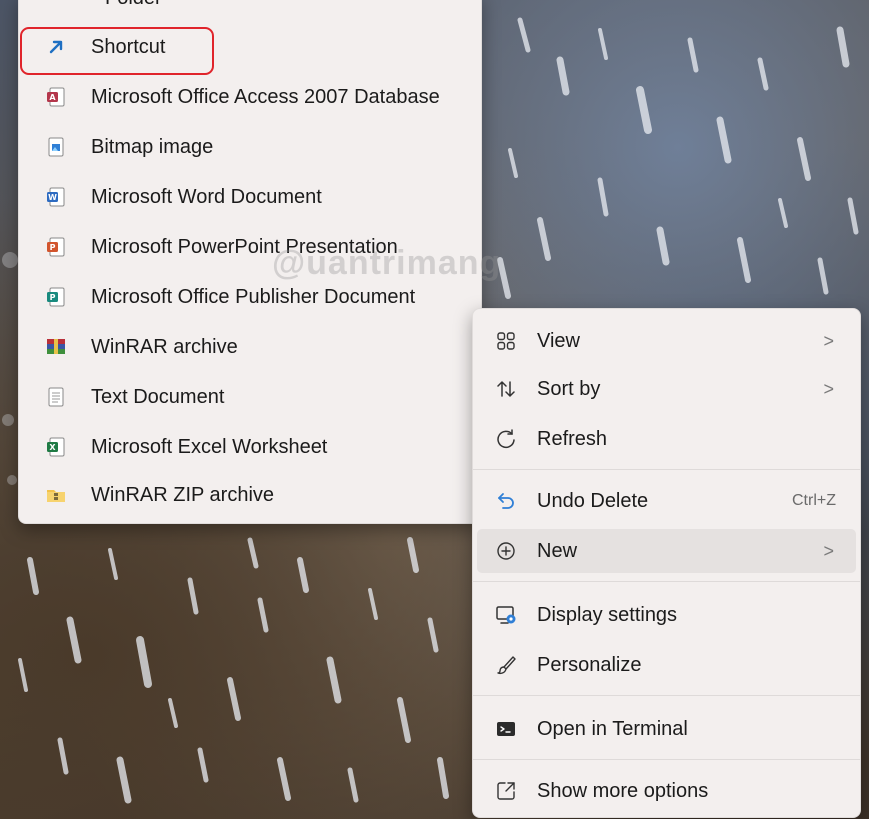 This screenshot has height=819, width=869. Describe the element at coordinates (206, 196) in the screenshot. I see `submenu-item-label: Microsoft Word Document` at that location.